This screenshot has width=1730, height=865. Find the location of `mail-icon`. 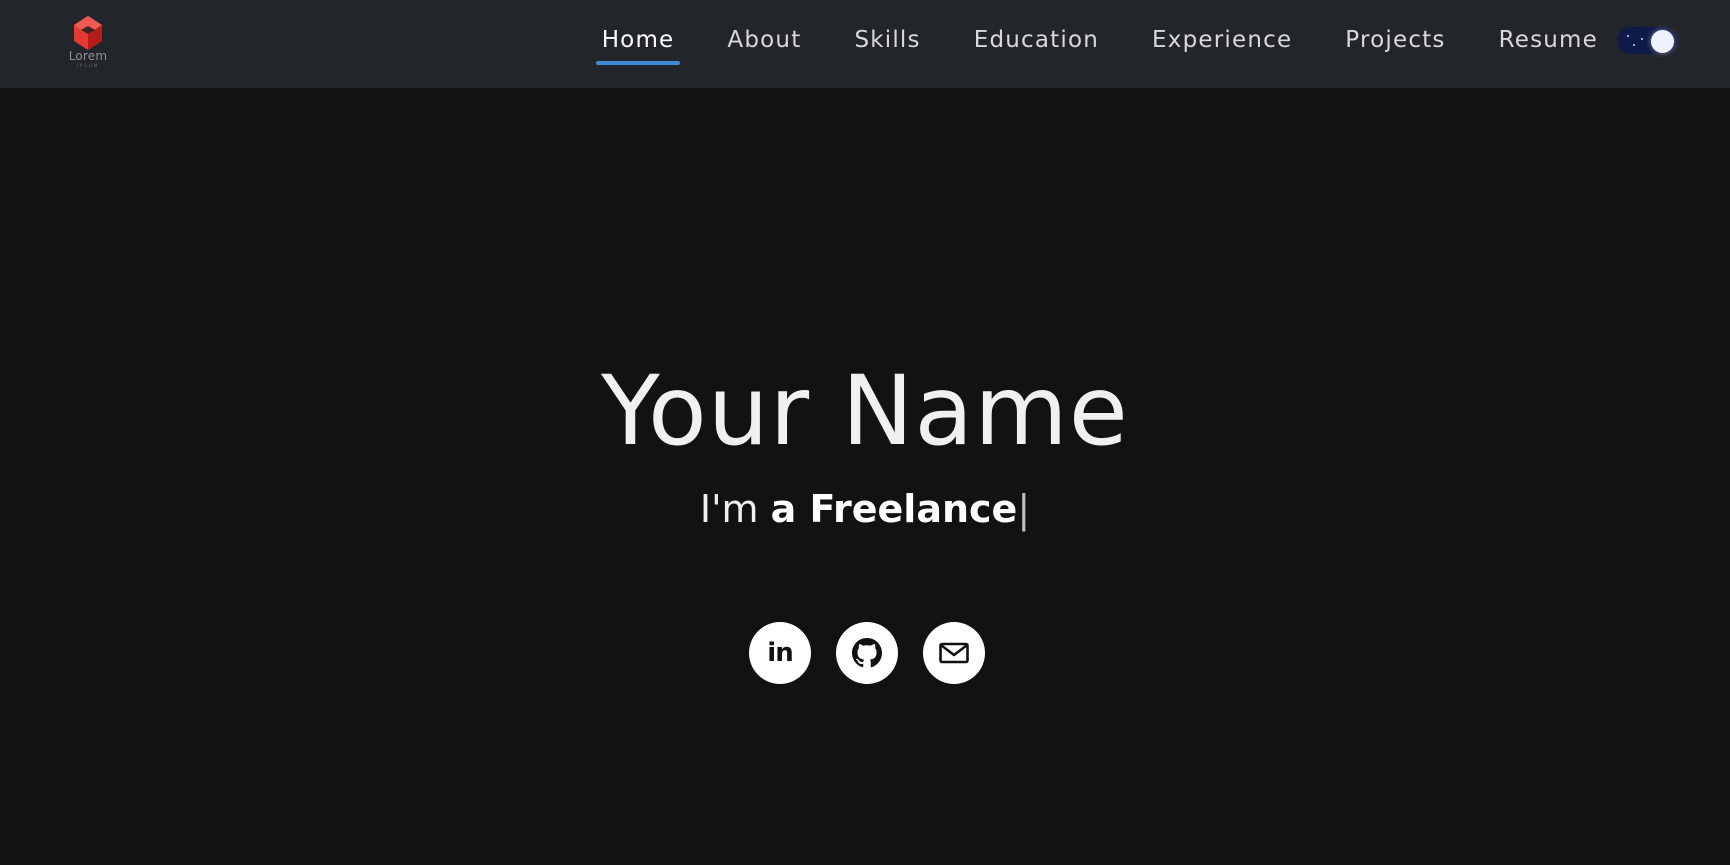

mail-icon is located at coordinates (954, 653).